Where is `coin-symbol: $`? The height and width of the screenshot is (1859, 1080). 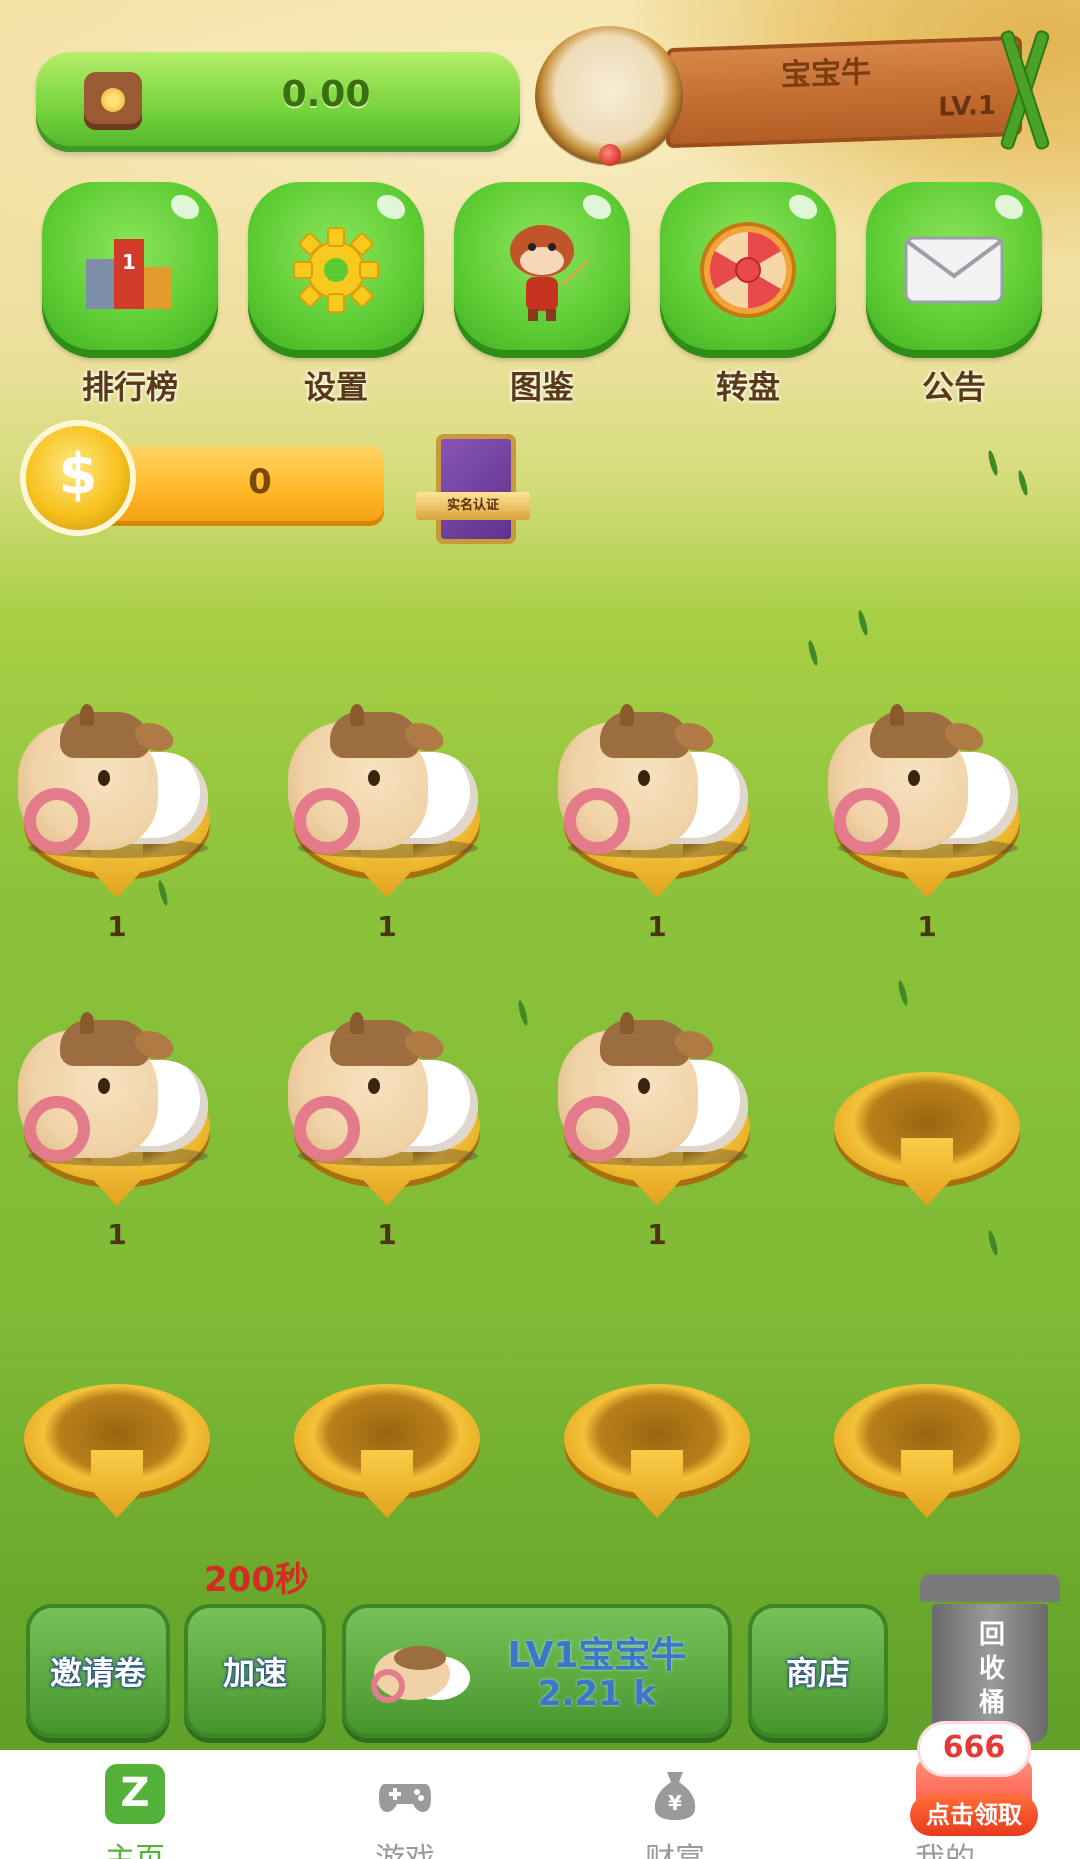 coin-symbol: $ is located at coordinates (78, 474).